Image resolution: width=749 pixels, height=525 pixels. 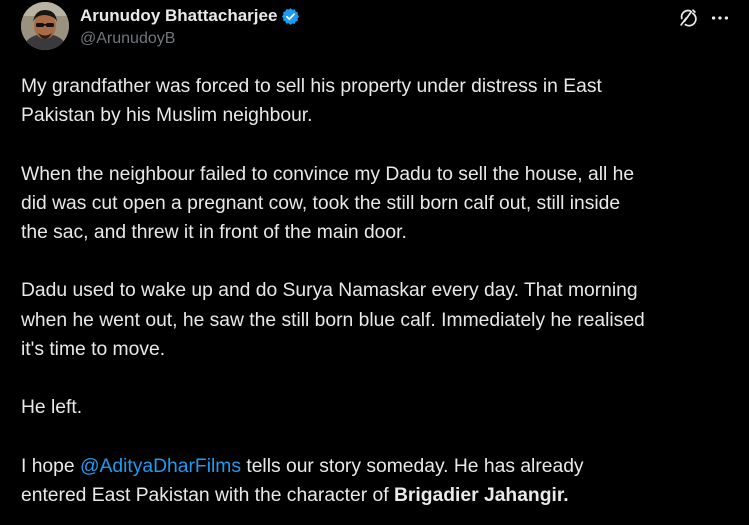 I want to click on paragraph-5-middle: tells our story someday. He has already, so click(x=412, y=466).